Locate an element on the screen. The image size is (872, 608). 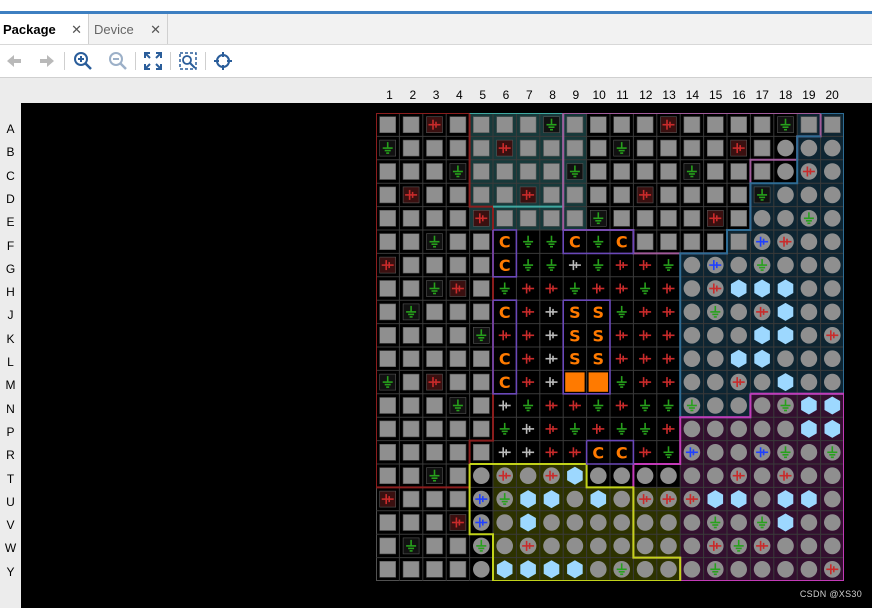
config-pin-square is located at coordinates (575, 382).